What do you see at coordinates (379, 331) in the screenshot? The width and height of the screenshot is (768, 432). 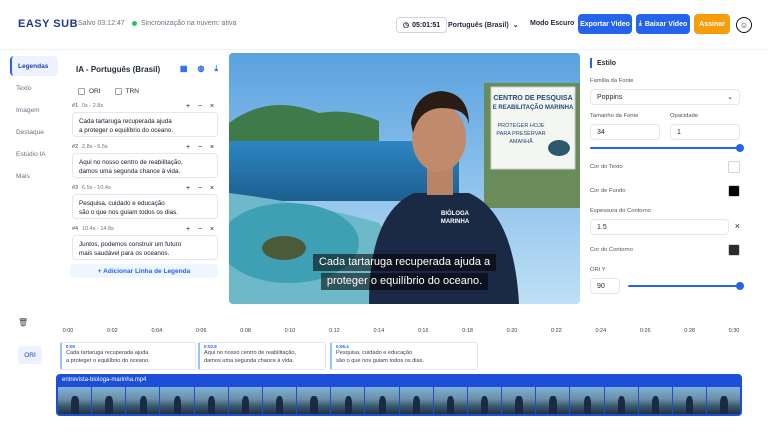 I see `timeline-tick: 0:14` at bounding box center [379, 331].